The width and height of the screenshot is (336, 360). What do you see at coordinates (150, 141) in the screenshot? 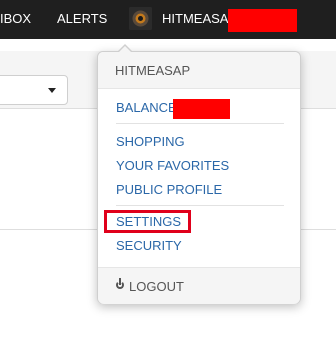
I see `menu-item-shopping: SHOPPING` at bounding box center [150, 141].